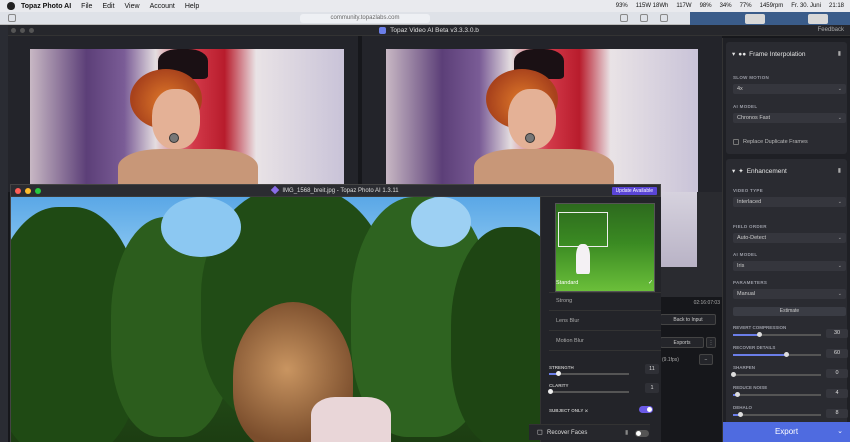 The image size is (850, 442). What do you see at coordinates (624, 18) in the screenshot?
I see `share-icon` at bounding box center [624, 18].